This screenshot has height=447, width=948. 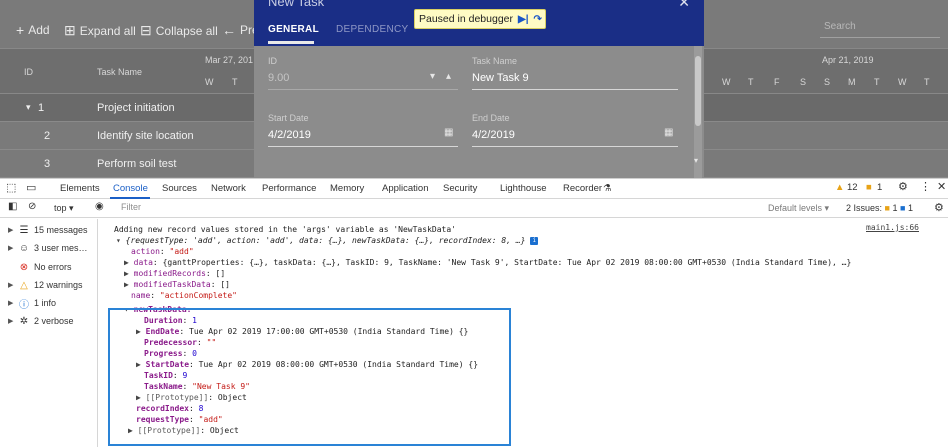 What do you see at coordinates (162, 251) in the screenshot?
I see `prop-action: action: "add"` at bounding box center [162, 251].